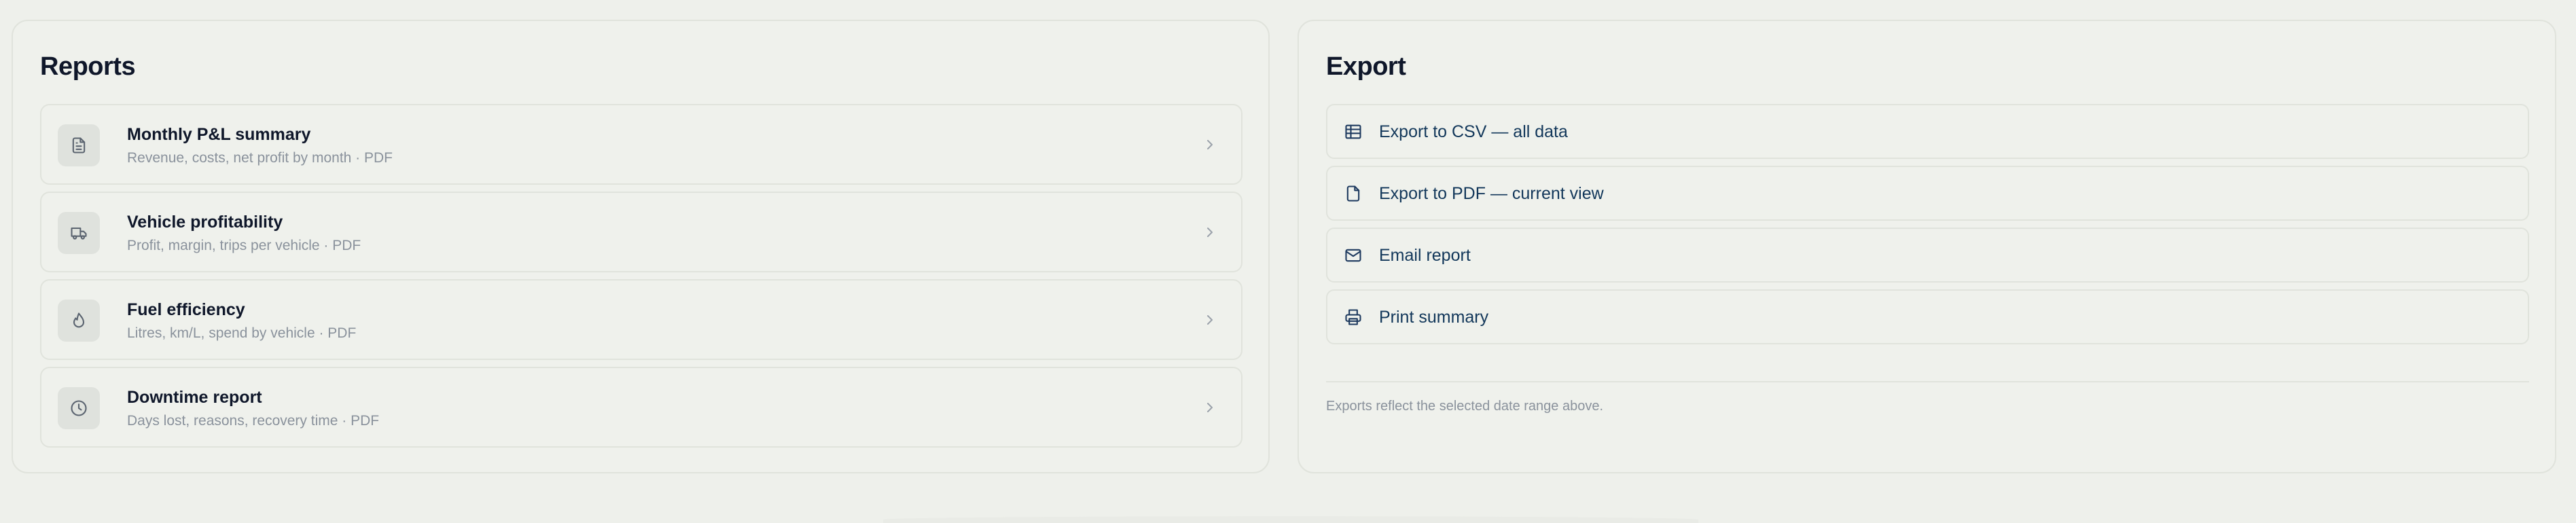 This screenshot has height=523, width=2576. Describe the element at coordinates (219, 134) in the screenshot. I see `report-item-title: Monthly P&L summary` at that location.